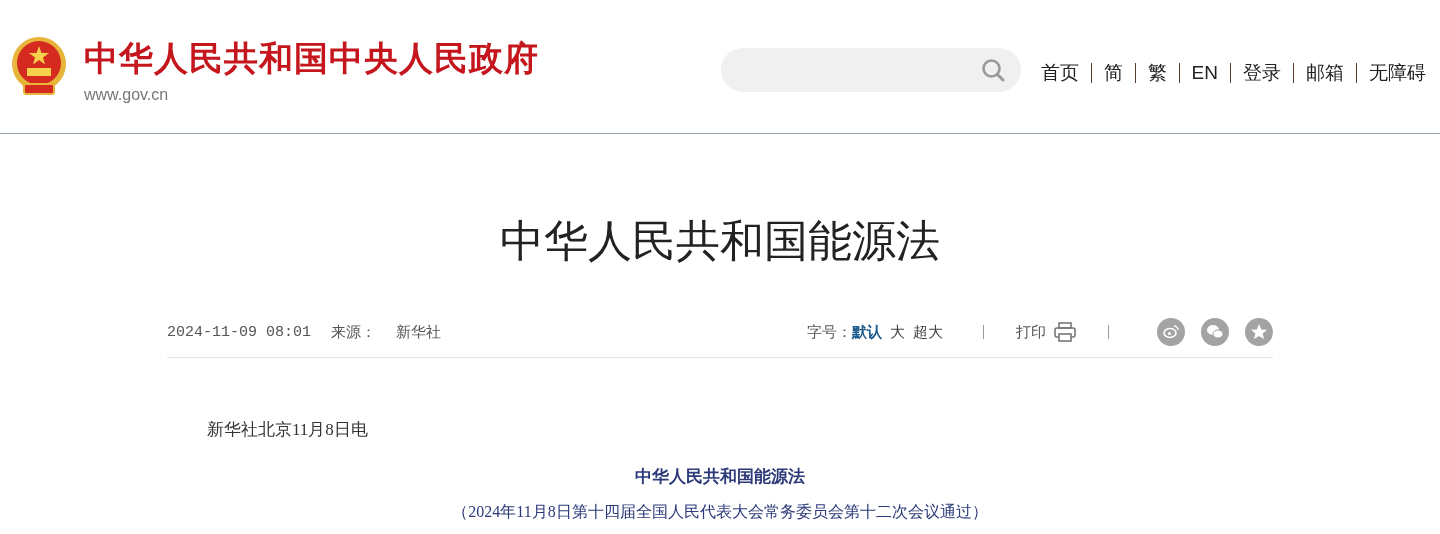 The image size is (1440, 534). I want to click on print-button: 打印, so click(1046, 332).